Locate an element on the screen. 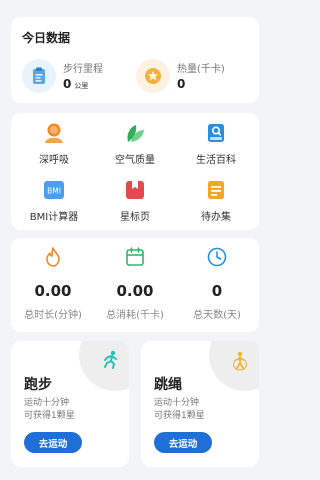  clock-icon is located at coordinates (217, 257).